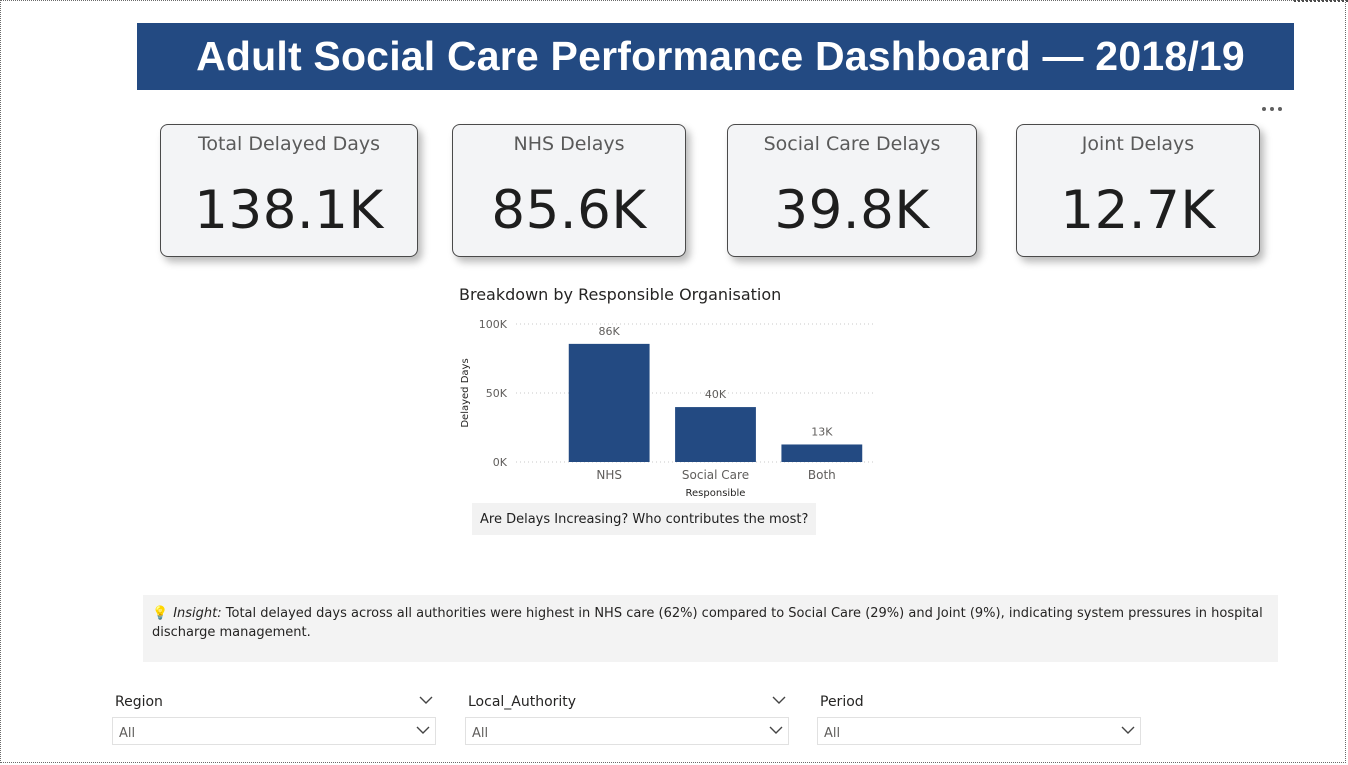 The image size is (1348, 765). I want to click on ellipsis-icon, so click(1276, 109).